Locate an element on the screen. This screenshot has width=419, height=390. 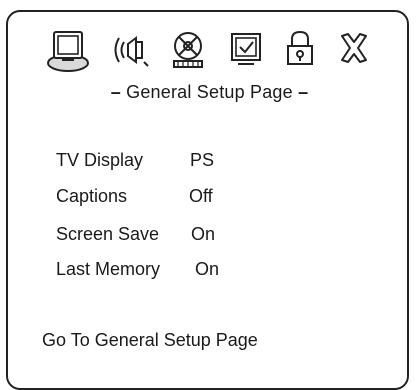
setting-label: TV Display is located at coordinates (100, 160).